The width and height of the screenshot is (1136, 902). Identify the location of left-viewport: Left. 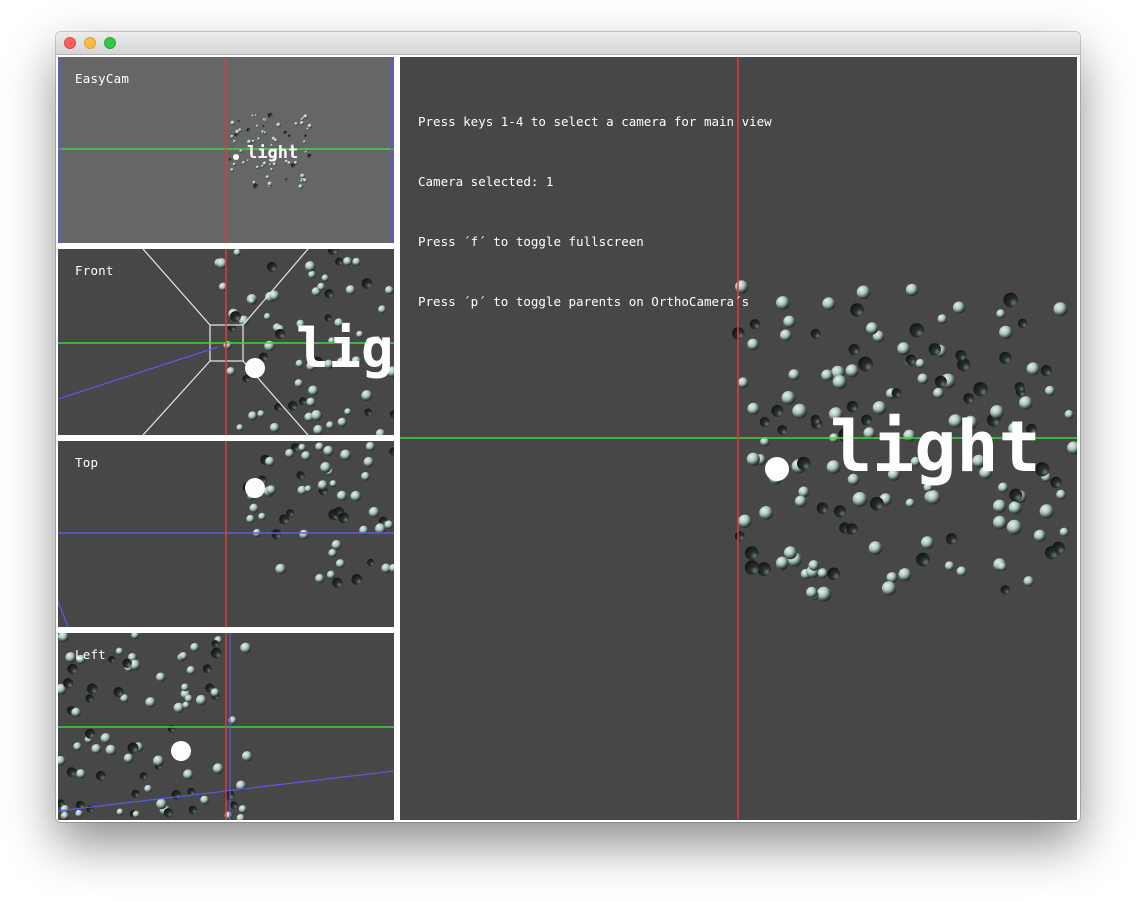
(226, 726).